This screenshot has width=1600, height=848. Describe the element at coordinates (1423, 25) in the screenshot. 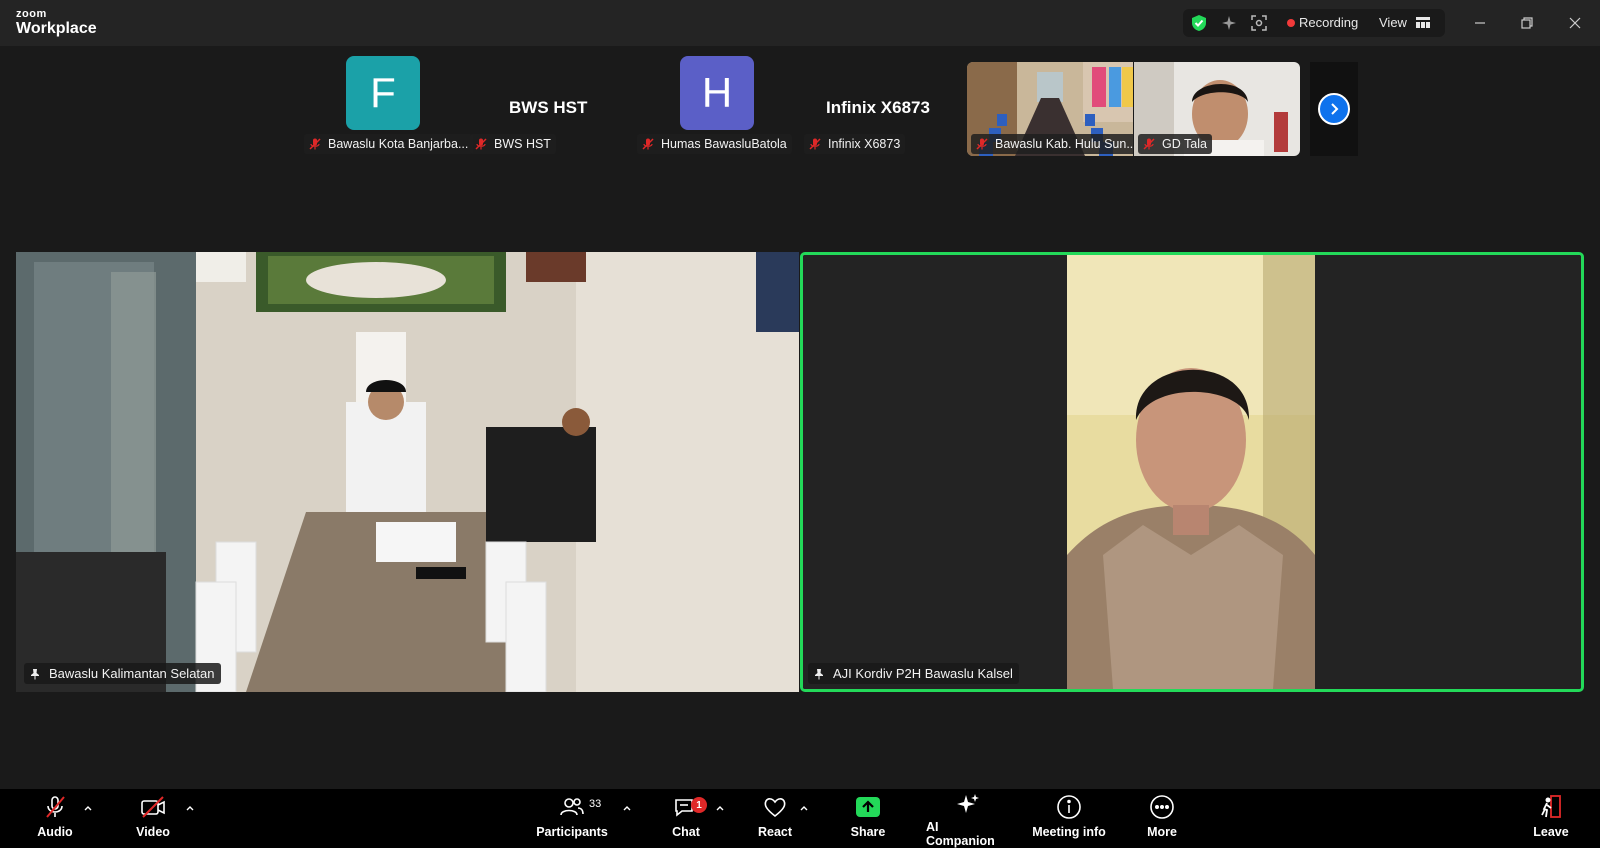

I see `grid-view-icon` at that location.